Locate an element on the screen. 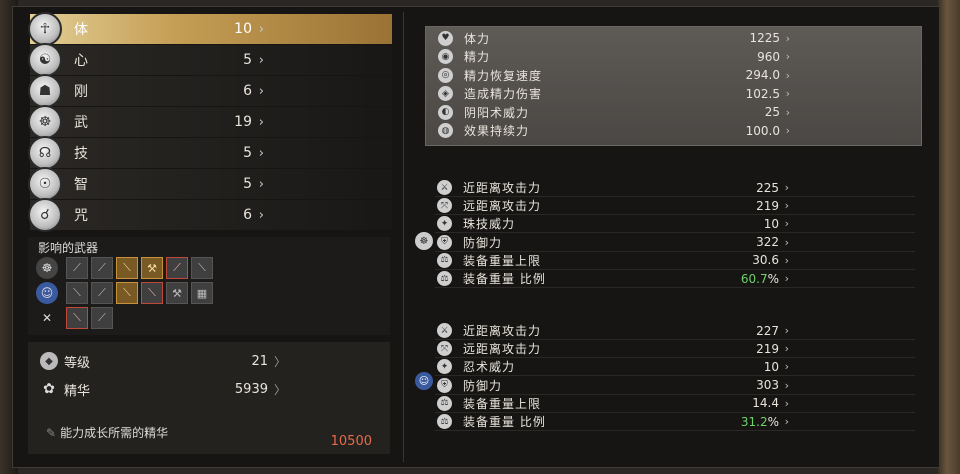 The width and height of the screenshot is (960, 474). attribute-row: ☥ 体 10 › is located at coordinates (210, 29).